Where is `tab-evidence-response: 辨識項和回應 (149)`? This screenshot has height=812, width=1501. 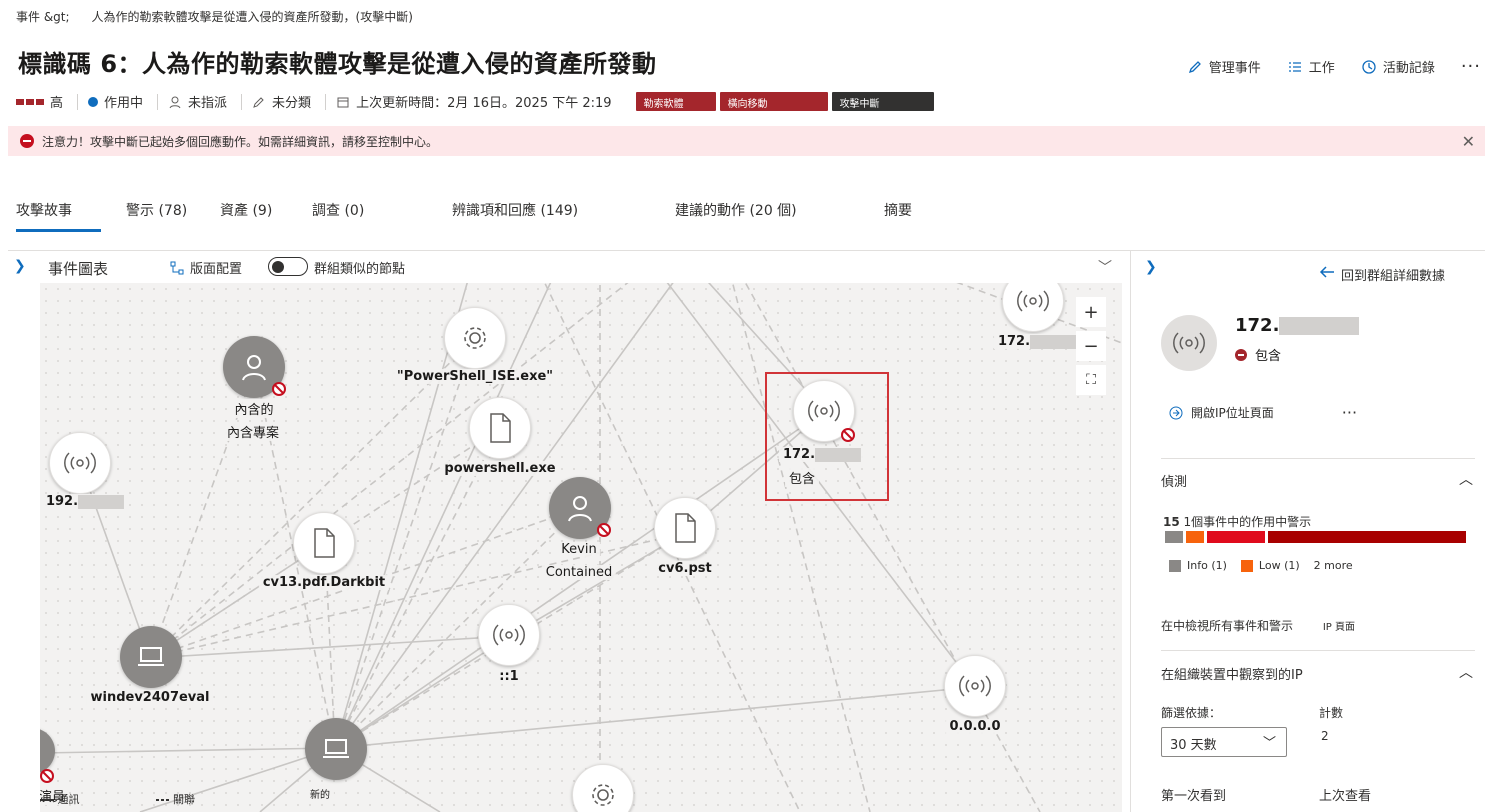 tab-evidence-response: 辨識項和回應 (149) is located at coordinates (515, 210).